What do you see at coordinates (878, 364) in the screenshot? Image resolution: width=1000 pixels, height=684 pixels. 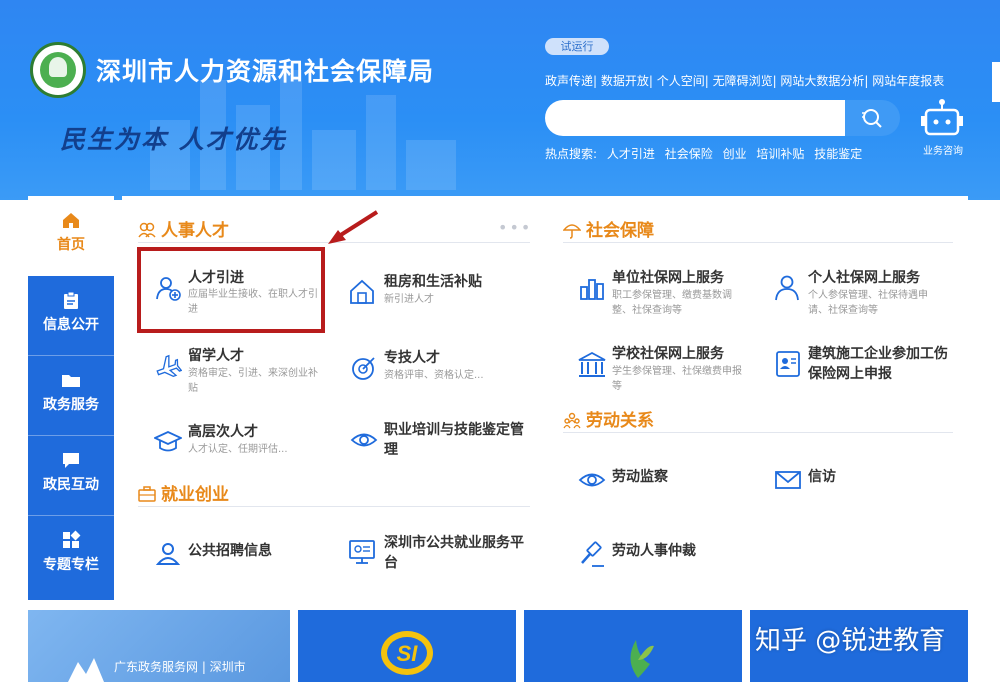 I see `service-title: 建筑施工企业参加工伤保险网上申报` at bounding box center [878, 364].